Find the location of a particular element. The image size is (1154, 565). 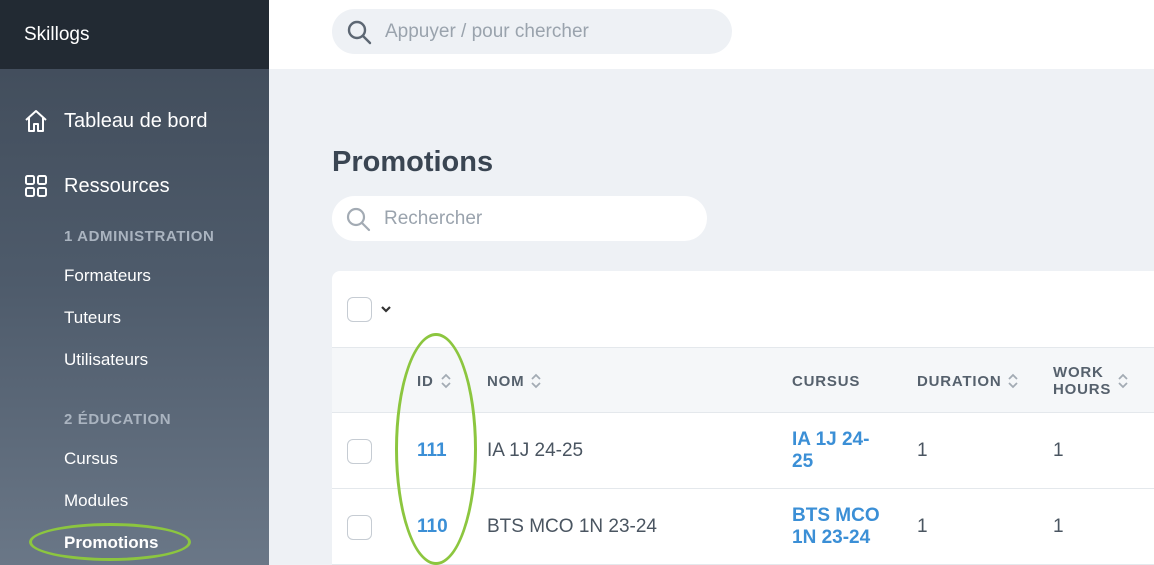

column-label: CURSUS is located at coordinates (826, 381).